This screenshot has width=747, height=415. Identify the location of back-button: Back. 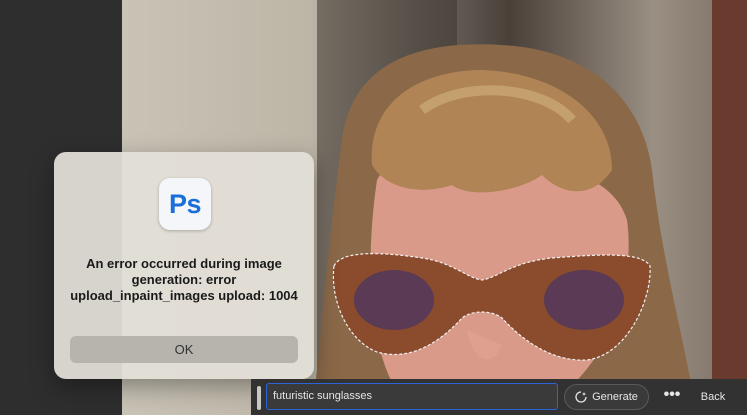
(713, 397).